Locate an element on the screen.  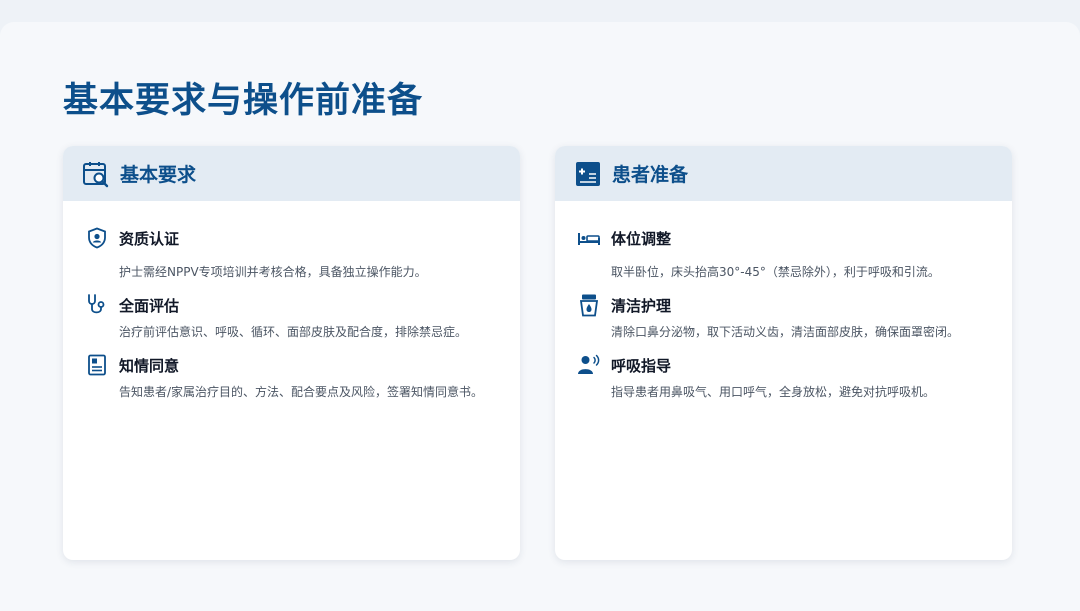
item-description: 取半卧位，床头抬高30°-45°（禁忌除外），利于呼吸和引流。 is located at coordinates (775, 272).